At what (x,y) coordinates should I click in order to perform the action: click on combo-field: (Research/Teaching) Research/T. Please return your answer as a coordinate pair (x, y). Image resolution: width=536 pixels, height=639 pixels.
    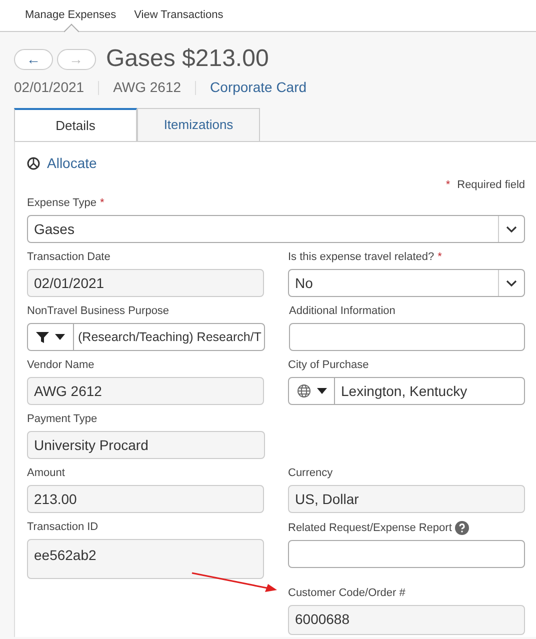
    Looking at the image, I should click on (146, 337).